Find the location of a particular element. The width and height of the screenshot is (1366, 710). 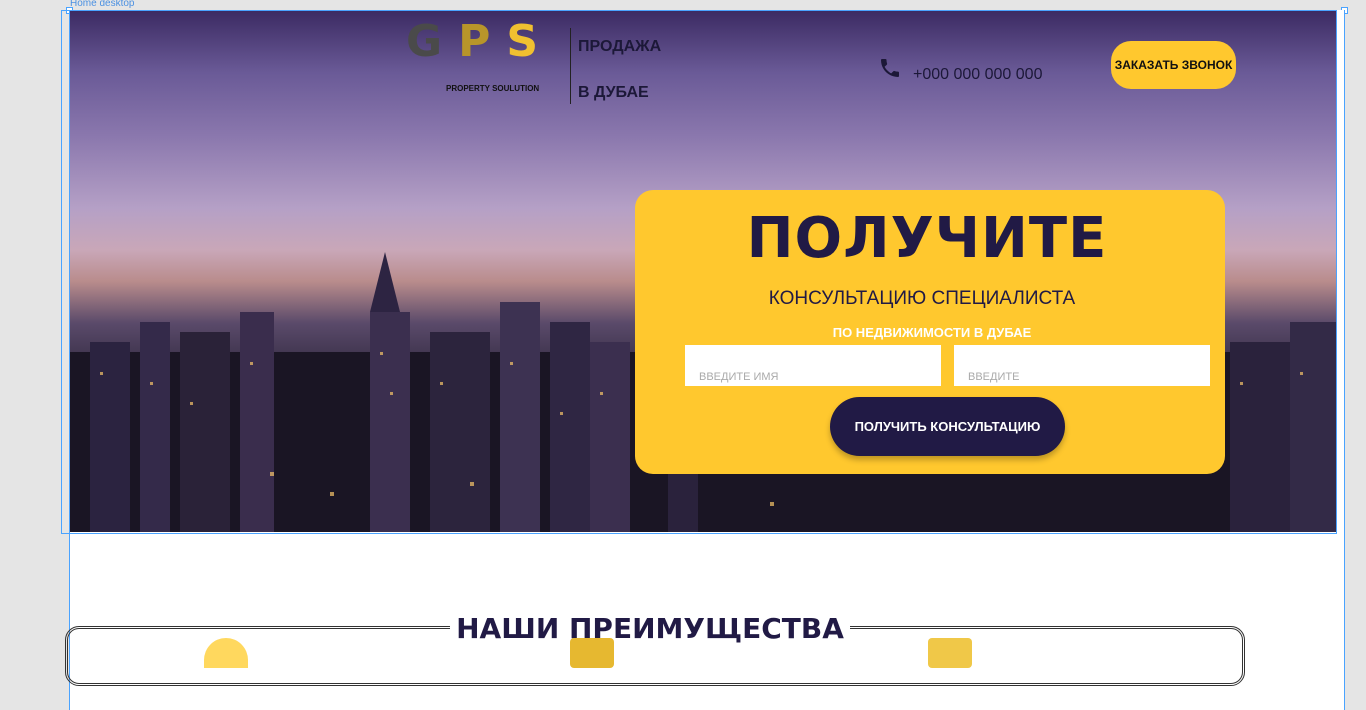

order-call-button: ЗАКАЗАТЬ ЗВОНОК is located at coordinates (1173, 65).